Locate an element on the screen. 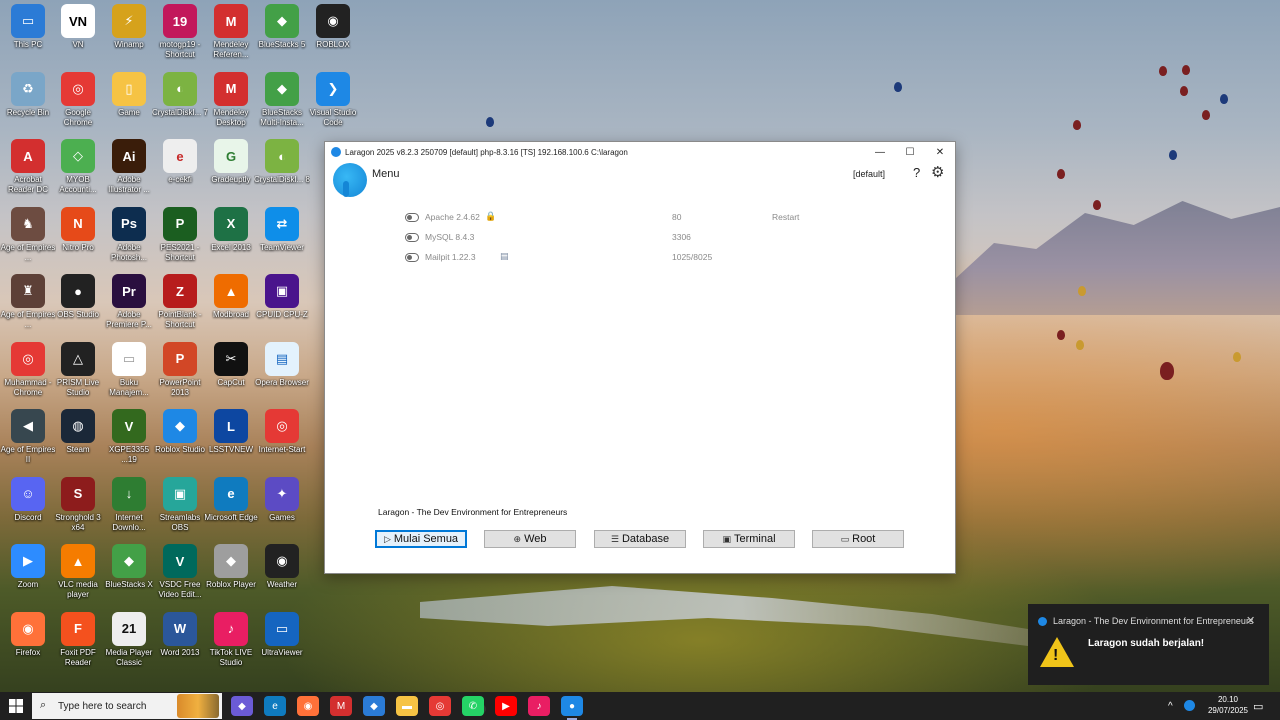 This screenshot has width=1280, height=720. desktop-icon: ❯ Visual Studio Code is located at coordinates (333, 99).